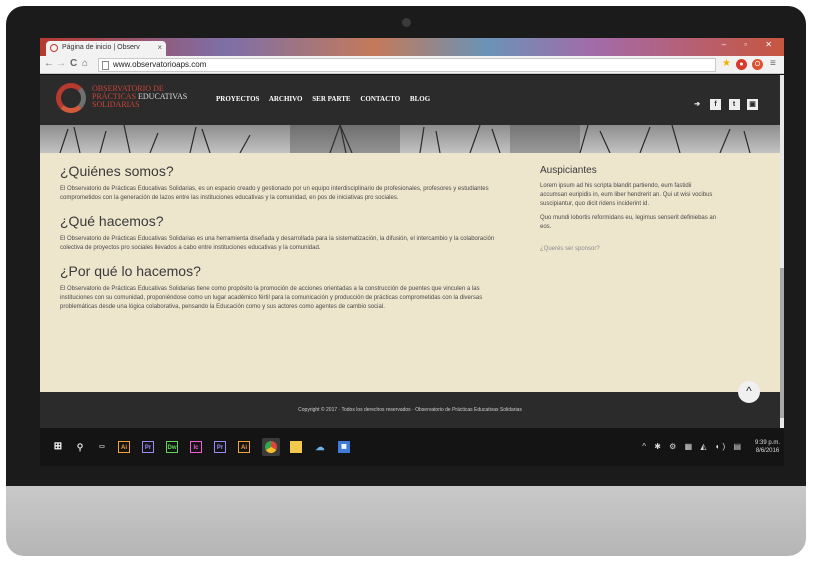 Image resolution: width=814 pixels, height=561 pixels. What do you see at coordinates (54, 48) in the screenshot?
I see `favicon-icon` at bounding box center [54, 48].